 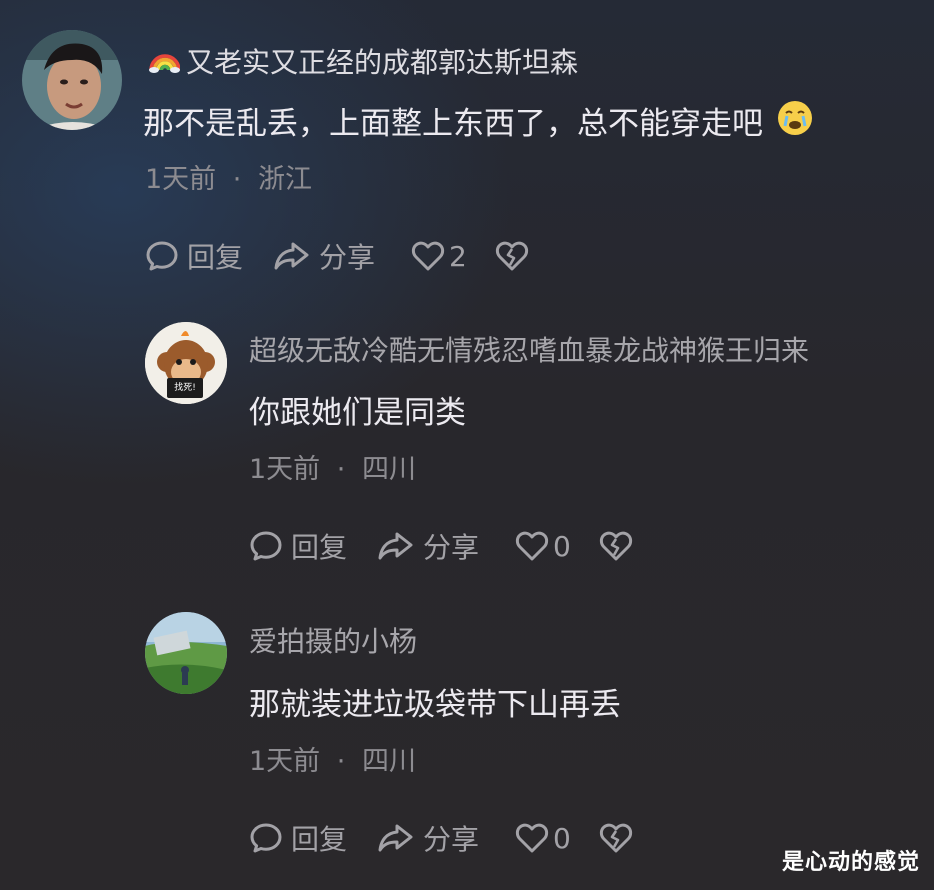 I want to click on comment-body: 你跟她们是同类, so click(x=357, y=413).